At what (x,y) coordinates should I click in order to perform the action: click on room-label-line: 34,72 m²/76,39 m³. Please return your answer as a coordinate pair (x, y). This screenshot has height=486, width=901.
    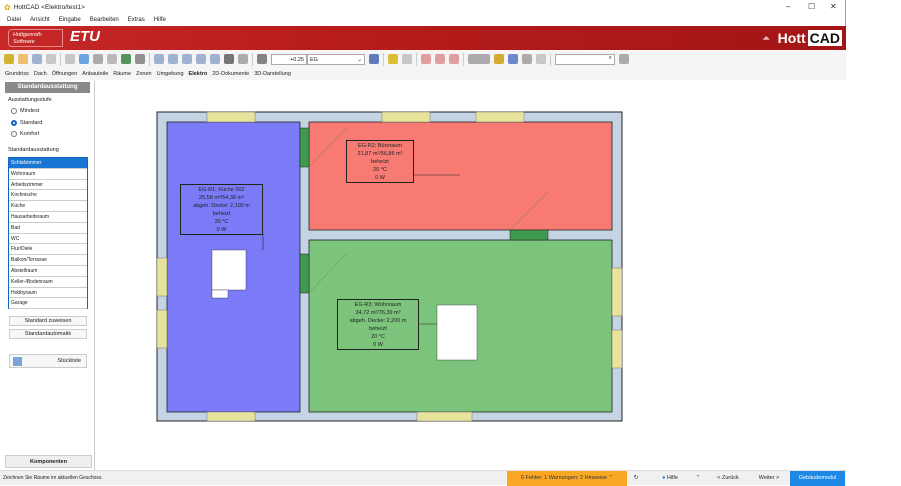
    Looking at the image, I should click on (378, 313).